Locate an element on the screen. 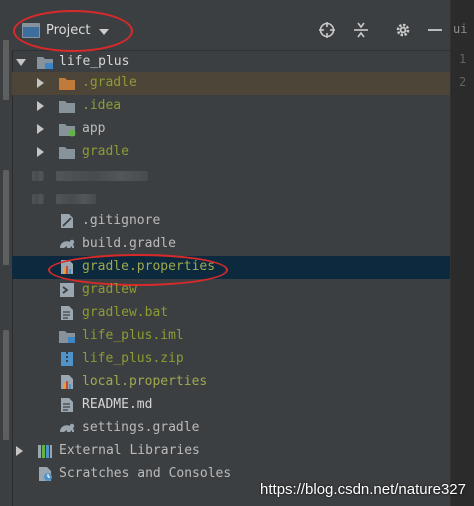 The height and width of the screenshot is (506, 474). editor-tab-label: ui is located at coordinates (460, 29).